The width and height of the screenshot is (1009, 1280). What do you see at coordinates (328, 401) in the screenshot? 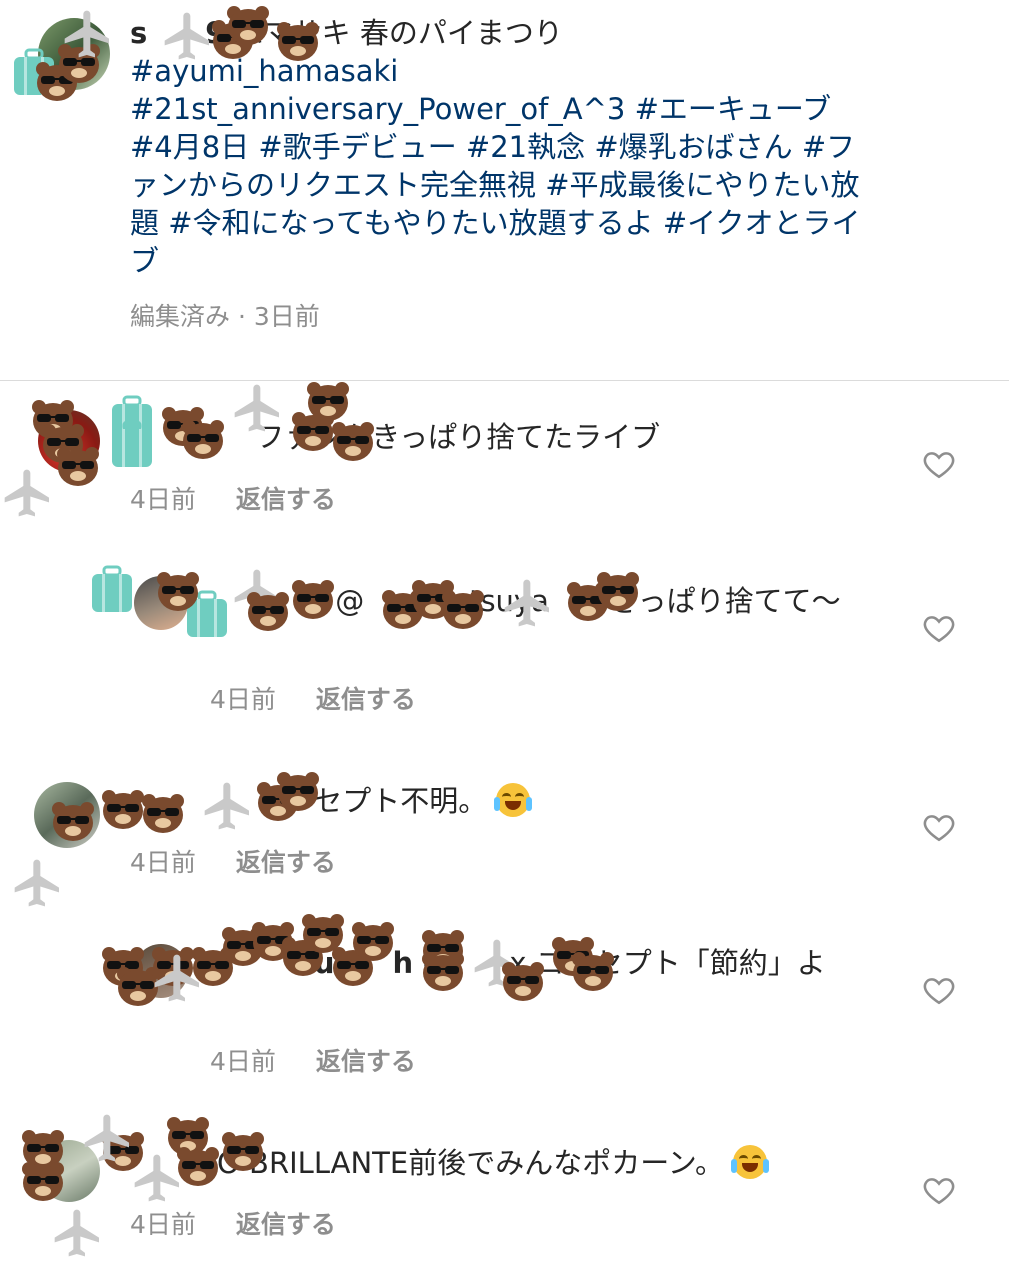
I see `bear-sunglasses-sticker` at bounding box center [328, 401].